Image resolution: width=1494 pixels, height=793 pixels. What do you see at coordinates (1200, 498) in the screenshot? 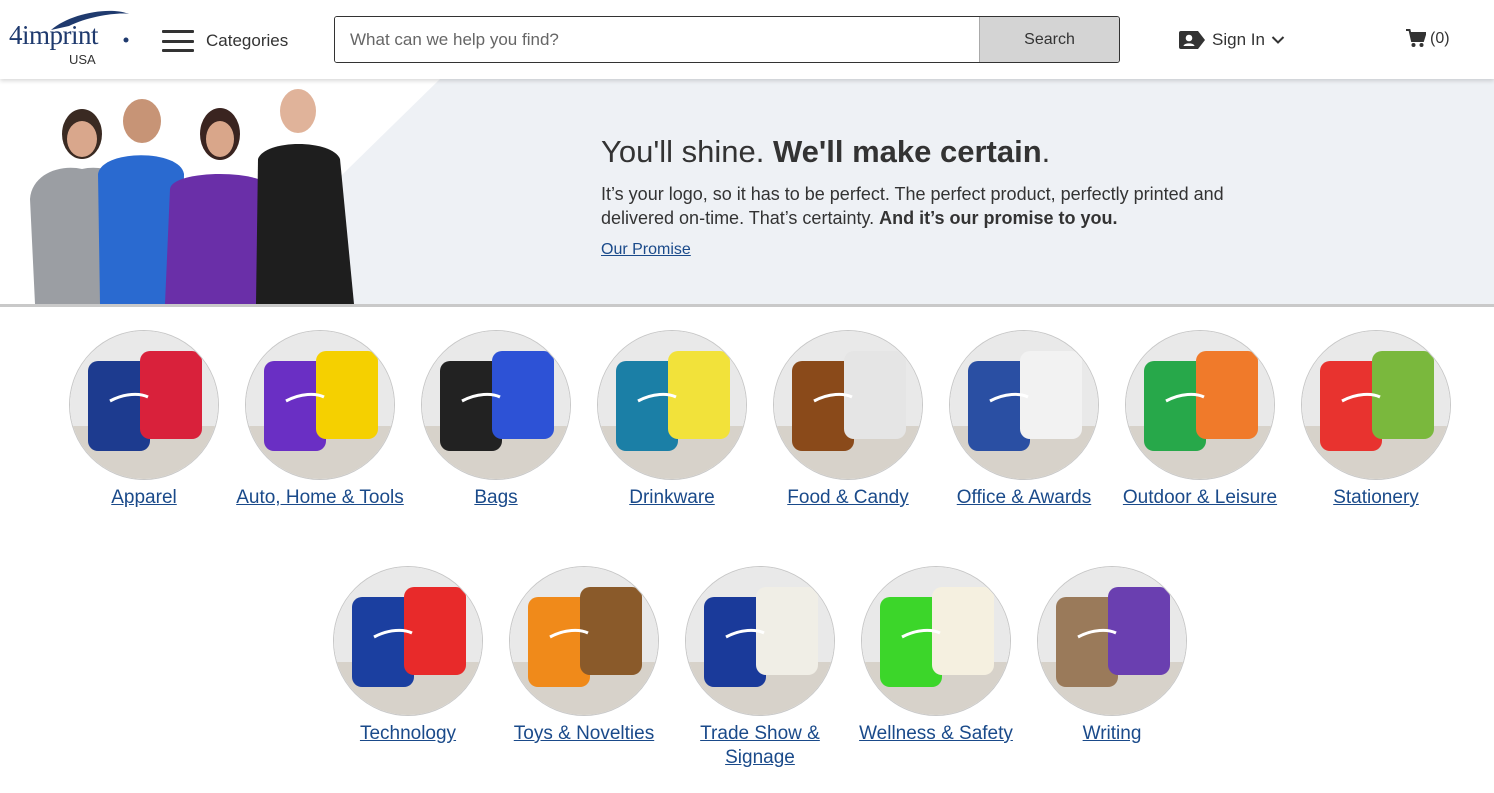
I see `category-label: Outdoor & Leisure` at bounding box center [1200, 498].